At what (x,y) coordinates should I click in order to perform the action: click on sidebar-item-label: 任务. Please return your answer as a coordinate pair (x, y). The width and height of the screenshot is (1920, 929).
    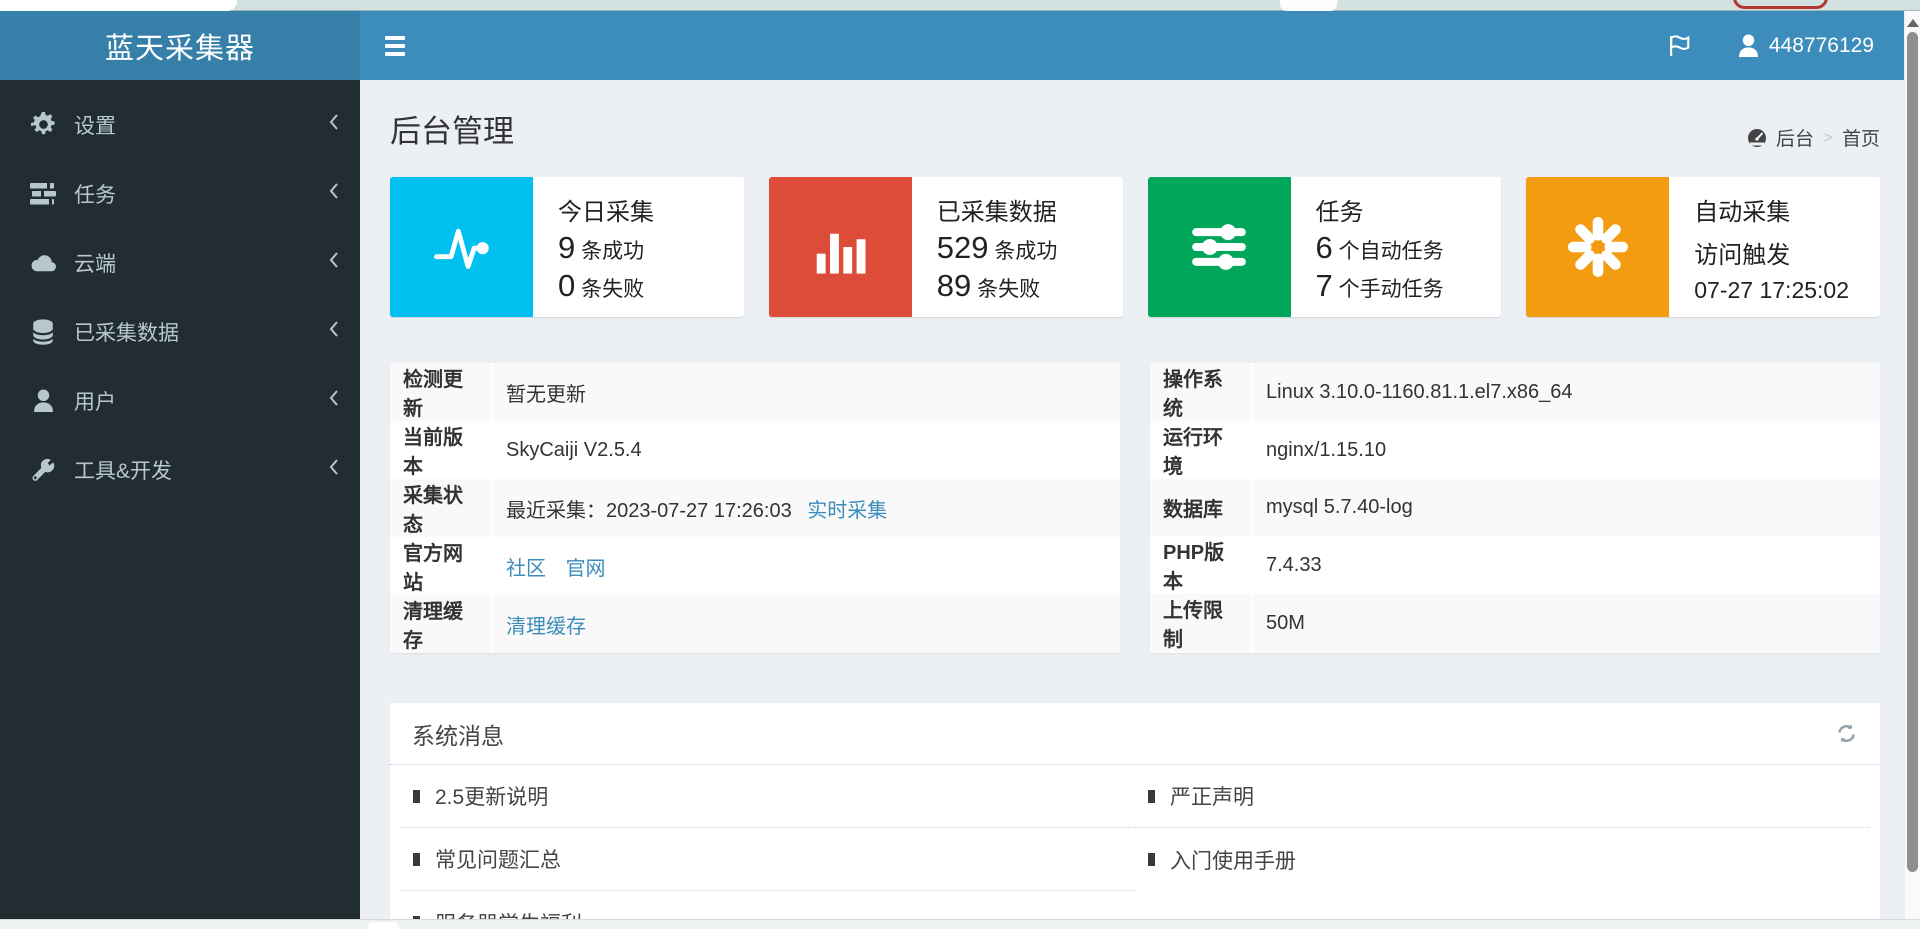
    Looking at the image, I should click on (95, 195).